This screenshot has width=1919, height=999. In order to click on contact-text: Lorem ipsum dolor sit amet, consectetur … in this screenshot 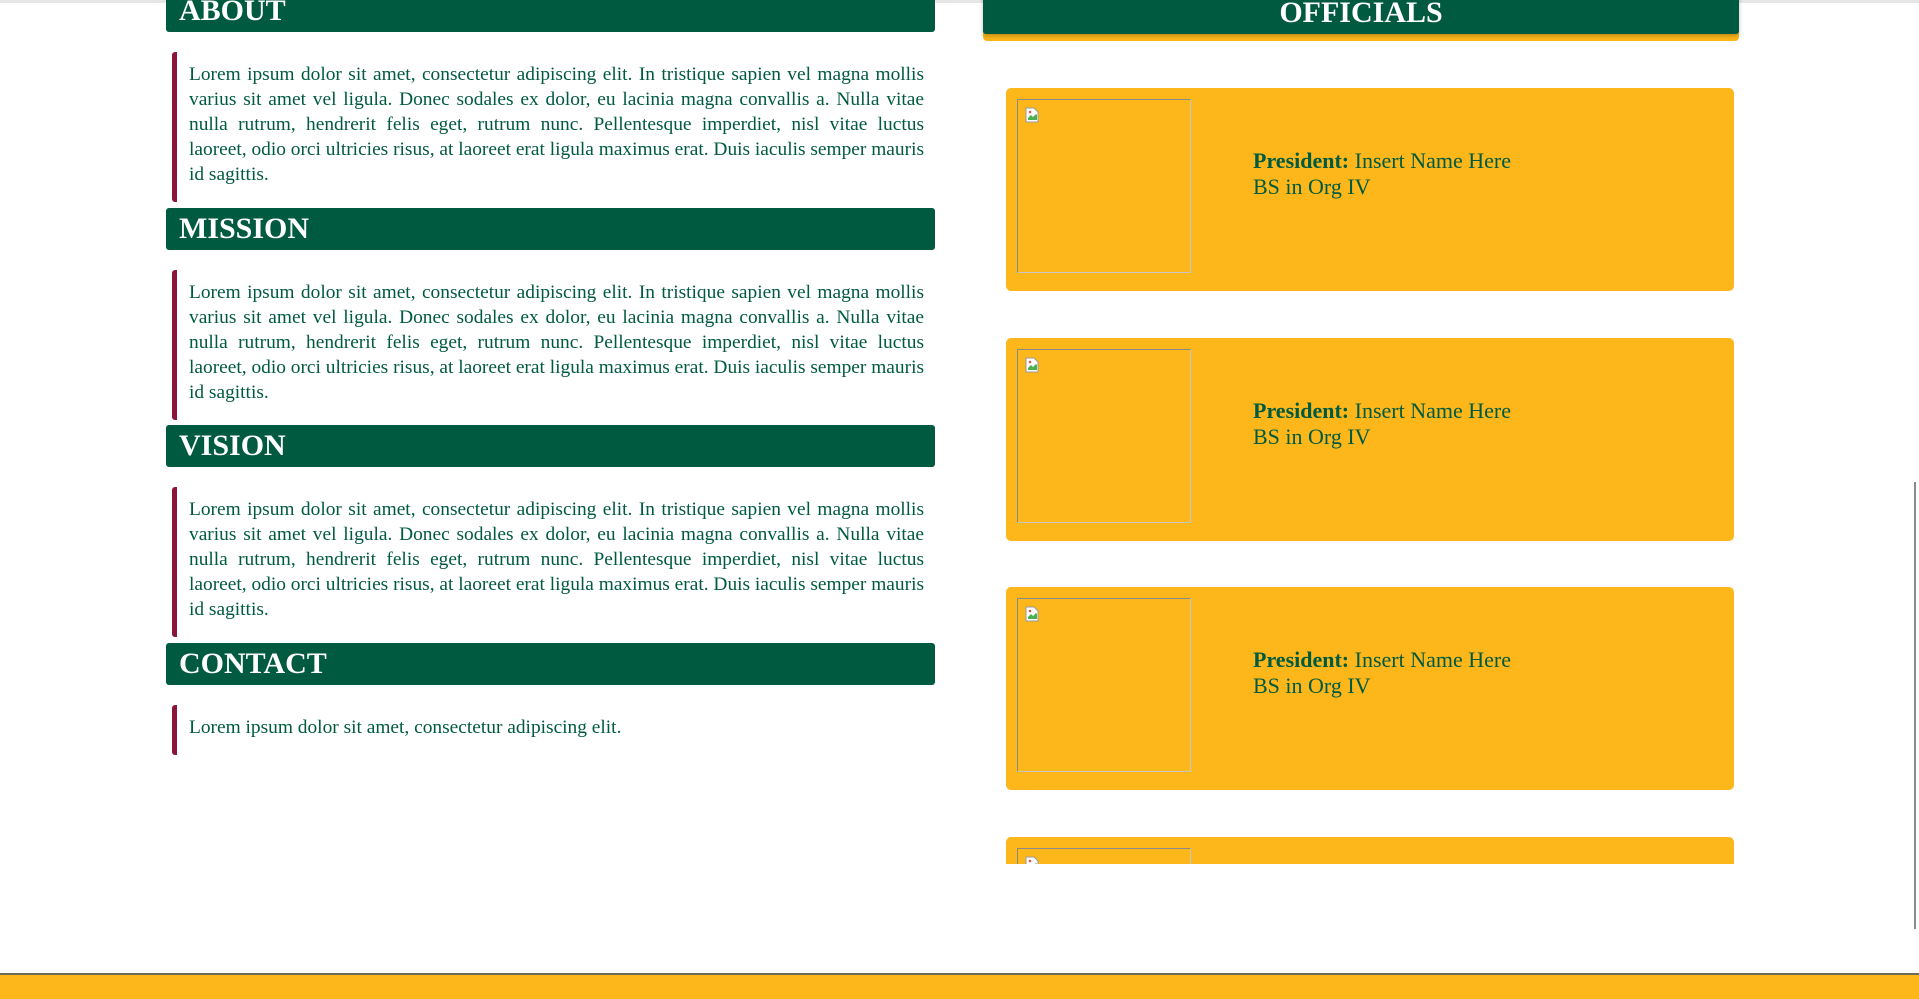, I will do `click(548, 730)`.